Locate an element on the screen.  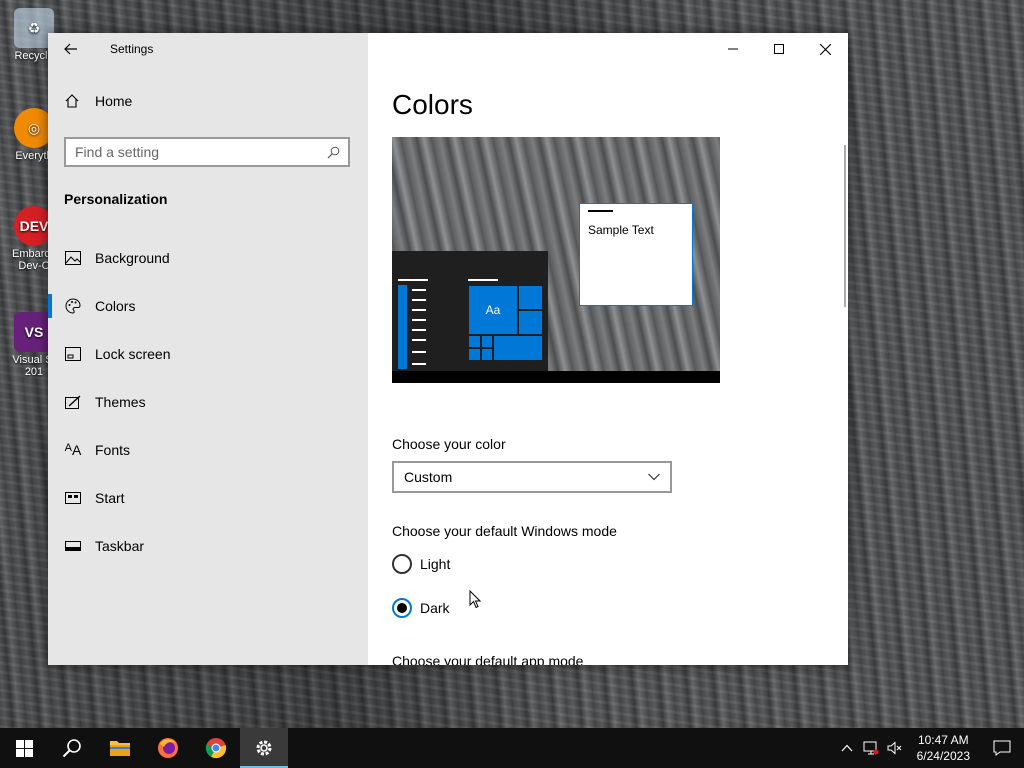
folder-icon is located at coordinates (120, 748).